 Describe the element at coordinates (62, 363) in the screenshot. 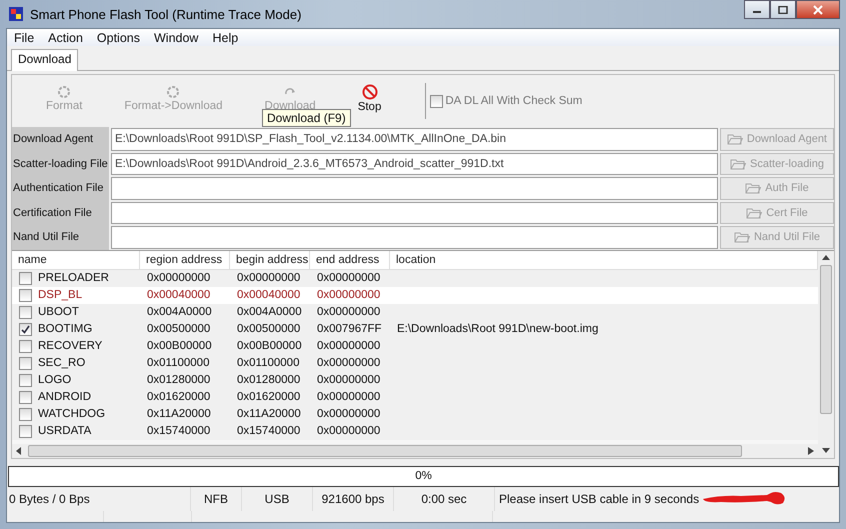

I see `partition-name: SEC_RO` at that location.